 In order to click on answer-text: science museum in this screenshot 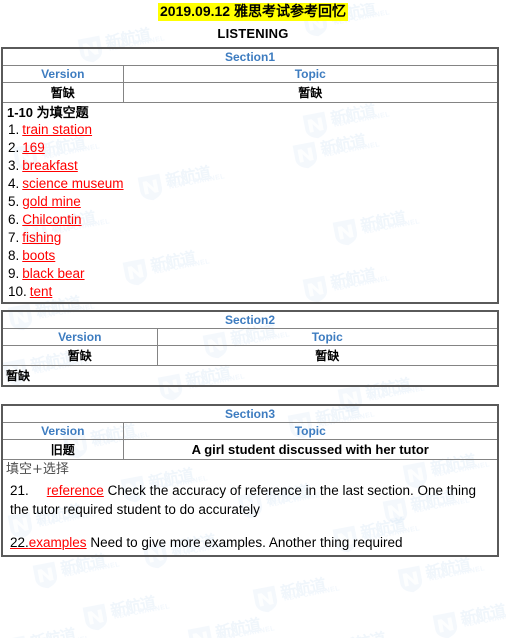, I will do `click(73, 183)`.